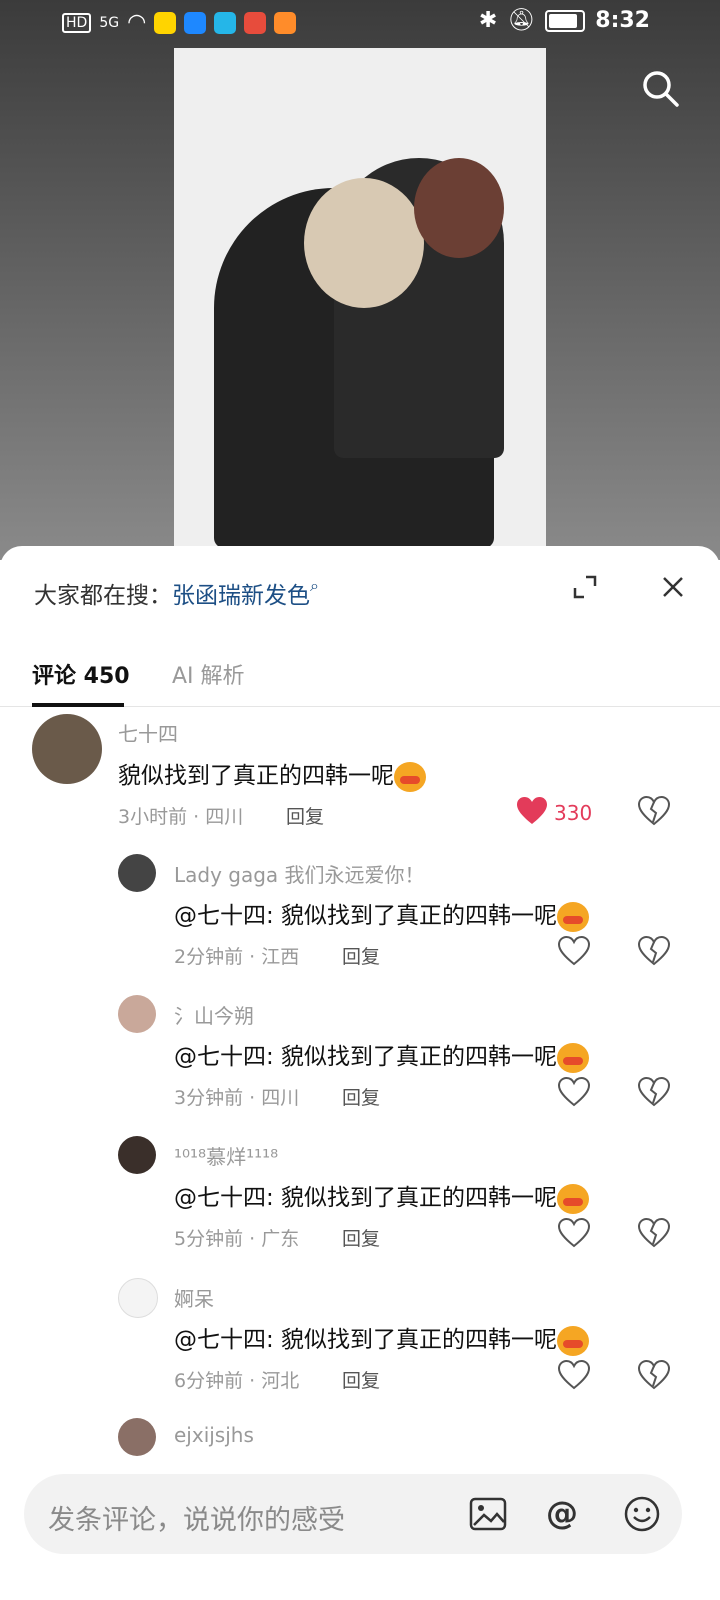 The image size is (720, 1600). What do you see at coordinates (532, 811) in the screenshot?
I see `heart-filled-icon` at bounding box center [532, 811].